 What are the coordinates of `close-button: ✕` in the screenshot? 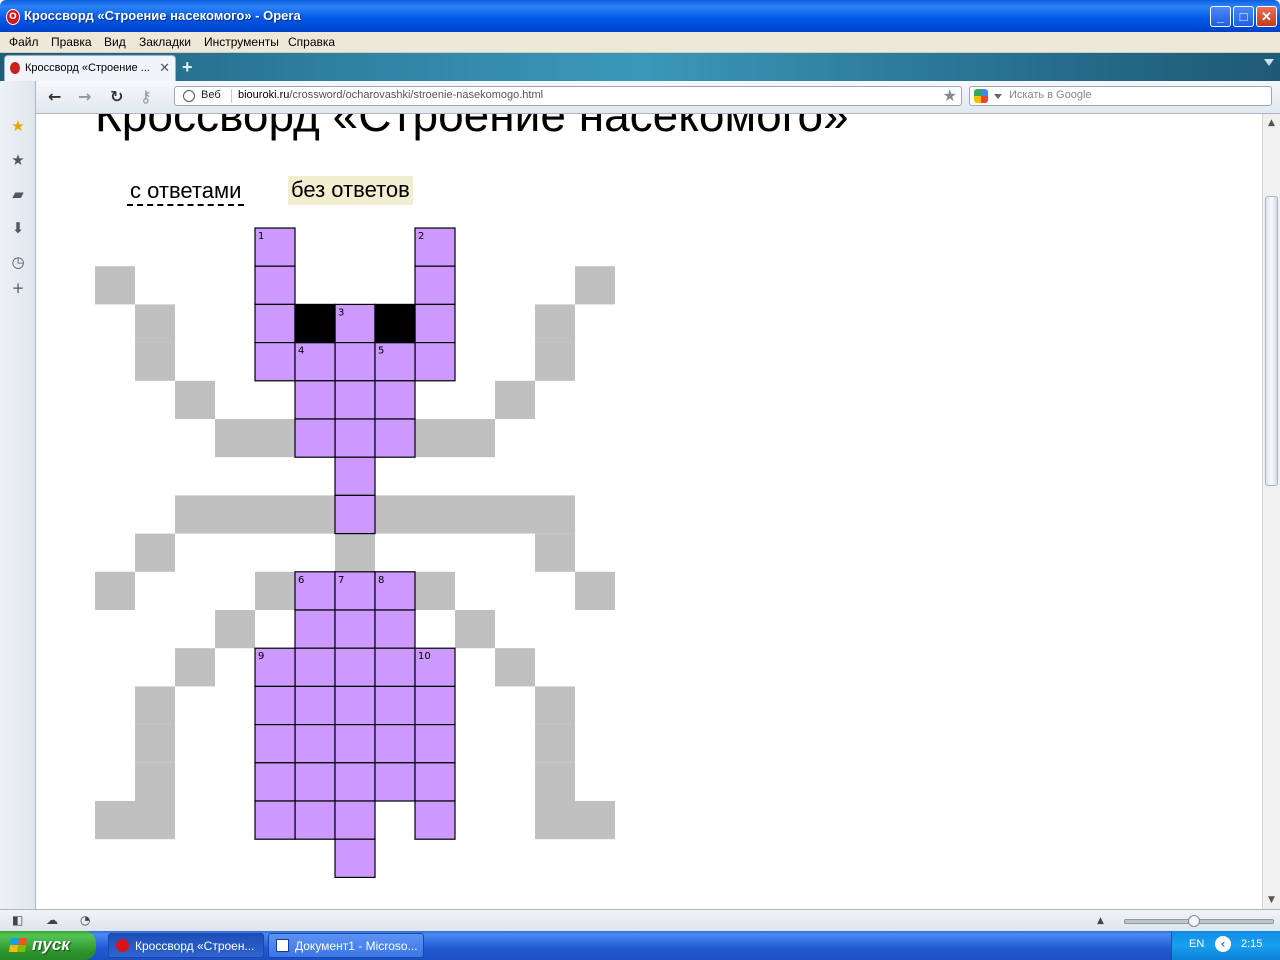 It's located at (1266, 16).